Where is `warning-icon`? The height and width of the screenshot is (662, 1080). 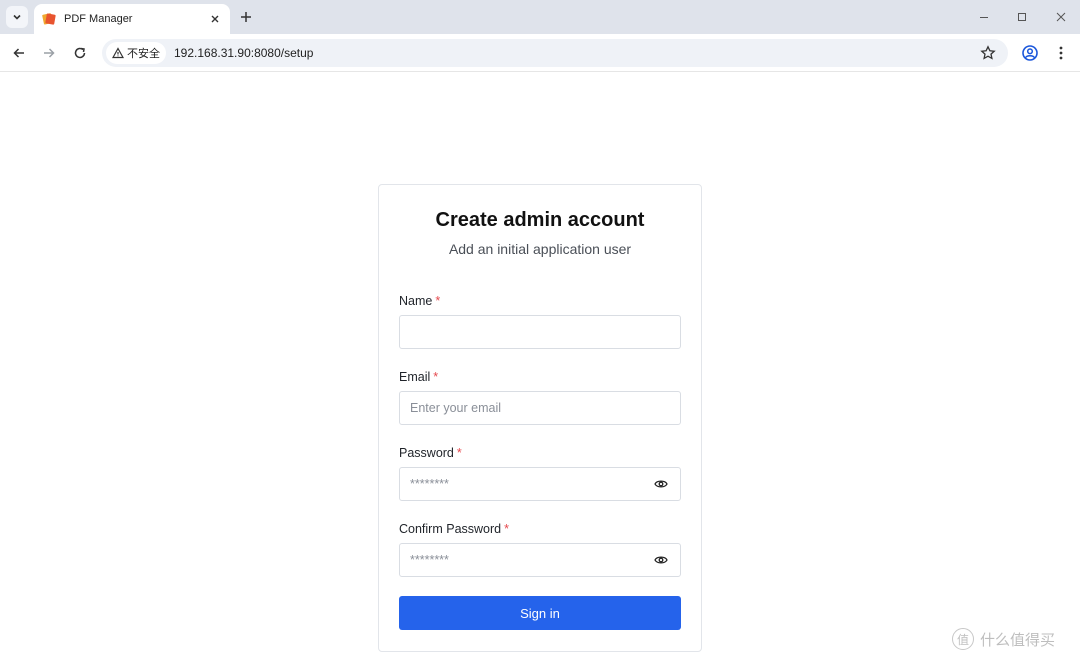
warning-icon is located at coordinates (118, 53).